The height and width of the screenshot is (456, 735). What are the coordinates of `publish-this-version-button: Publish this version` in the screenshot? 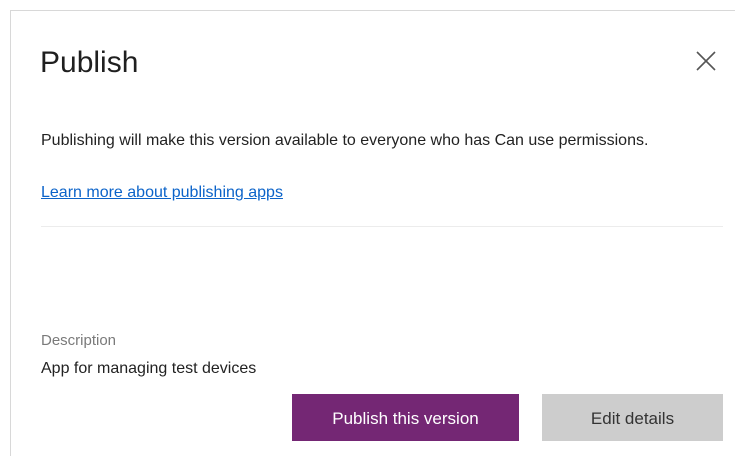 It's located at (405, 417).